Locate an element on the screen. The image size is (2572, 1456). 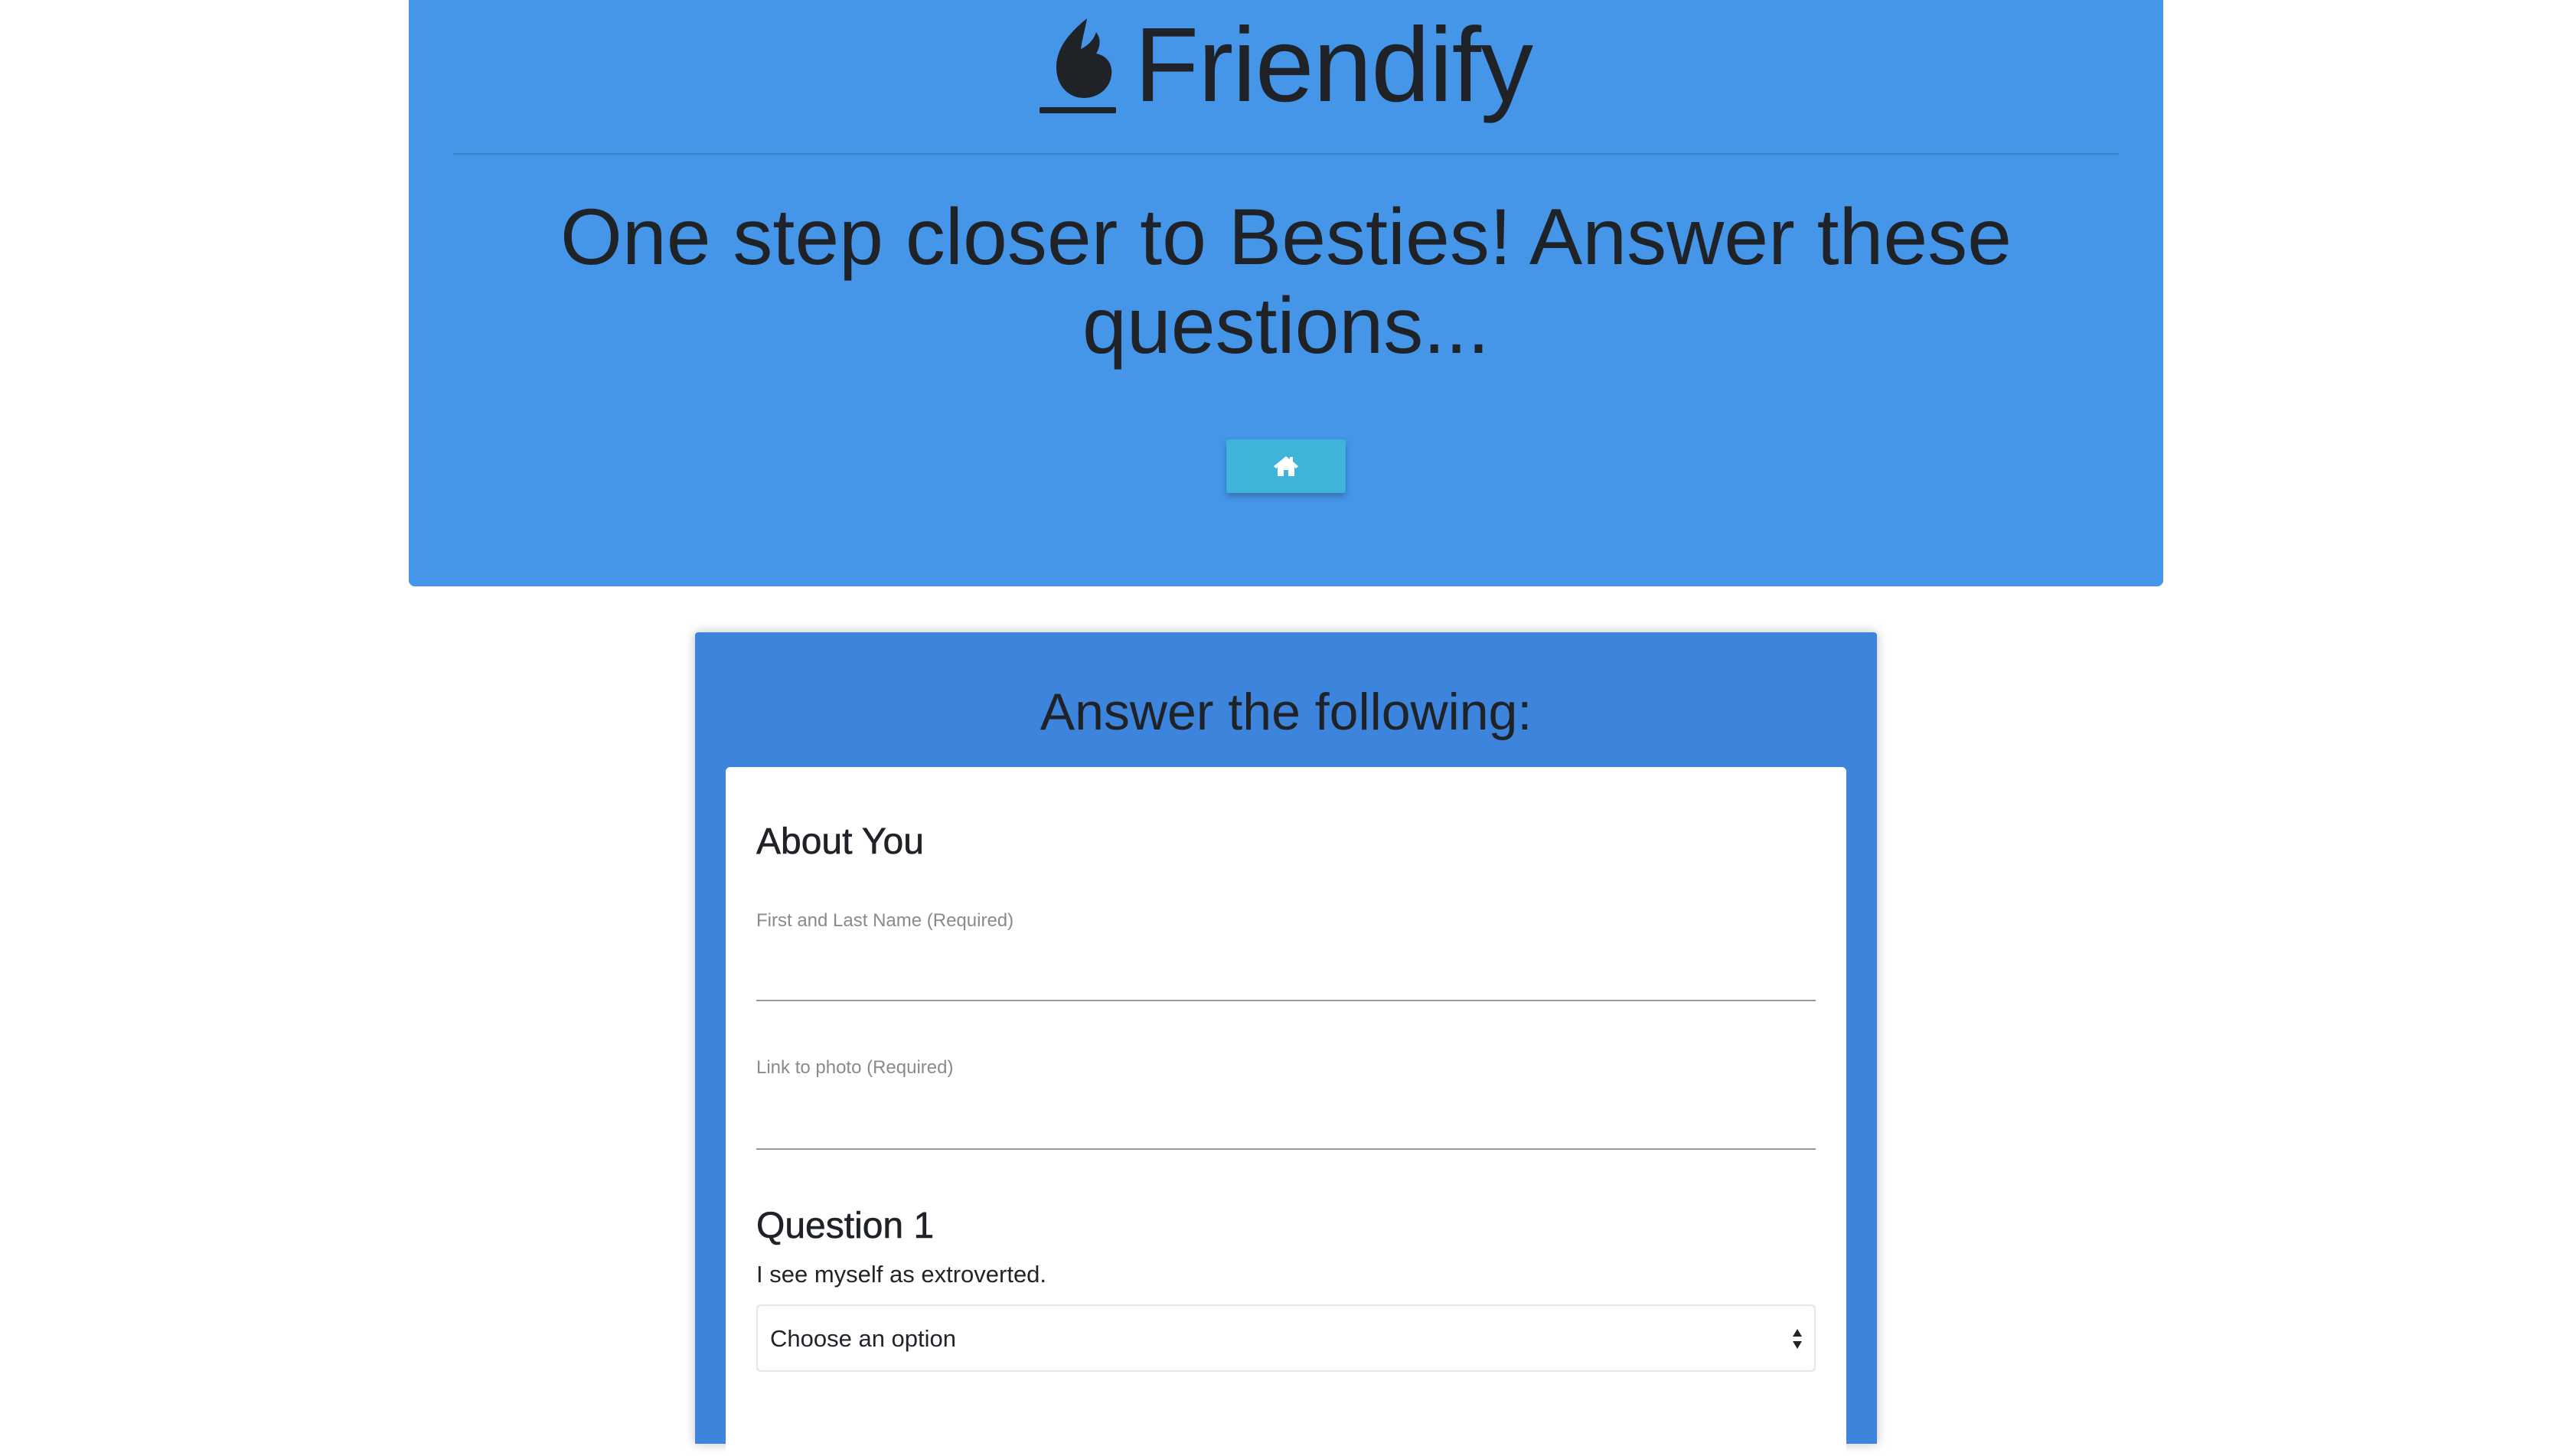
home-button is located at coordinates (1286, 466).